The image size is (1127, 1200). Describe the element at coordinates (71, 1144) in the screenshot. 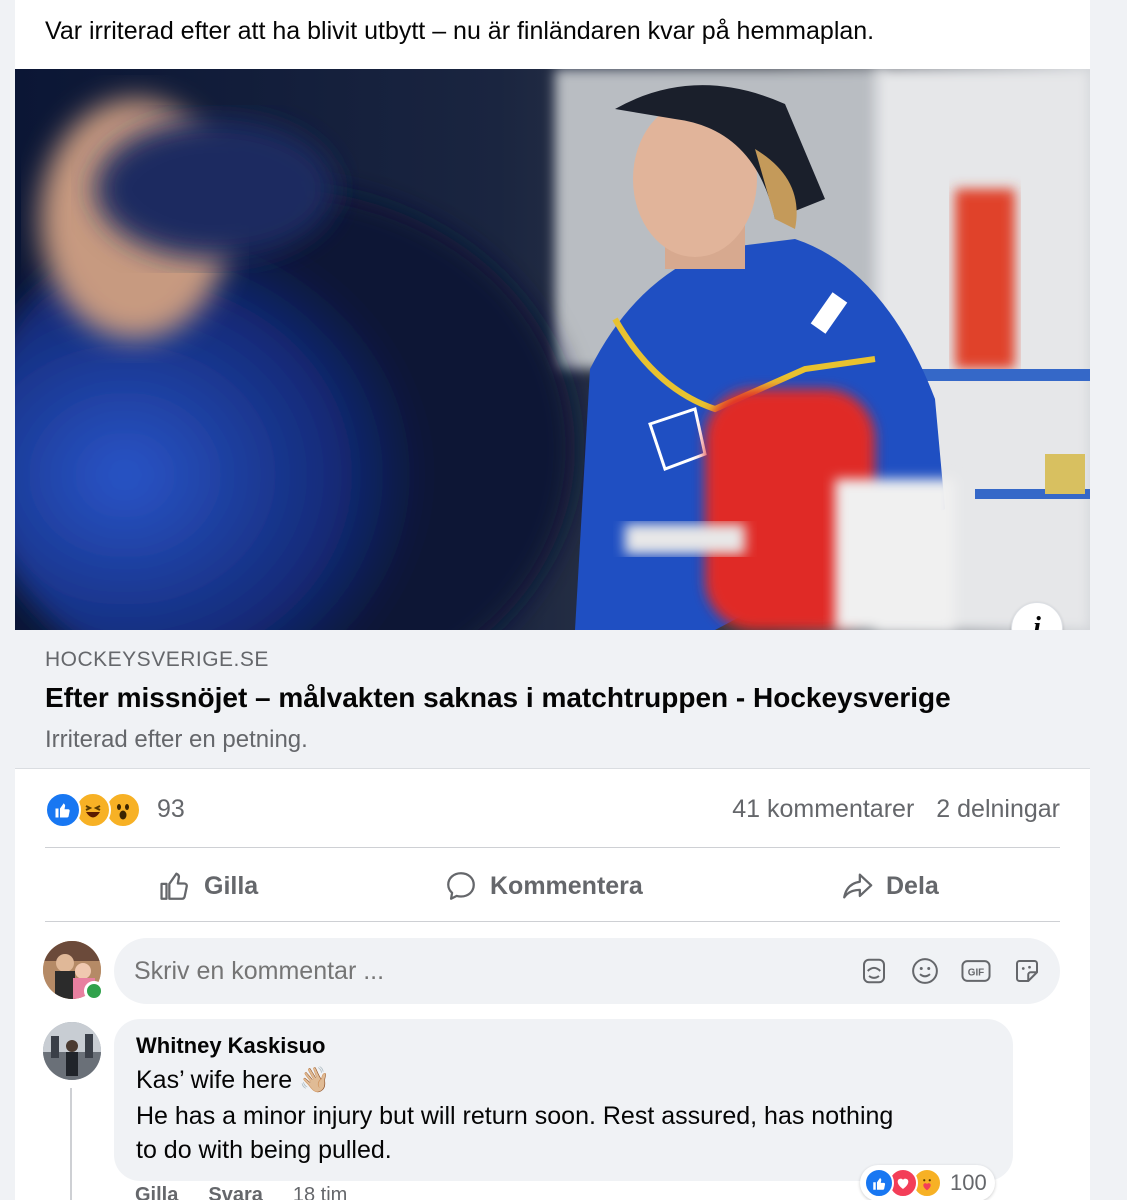

I see `reply-thread-line` at that location.